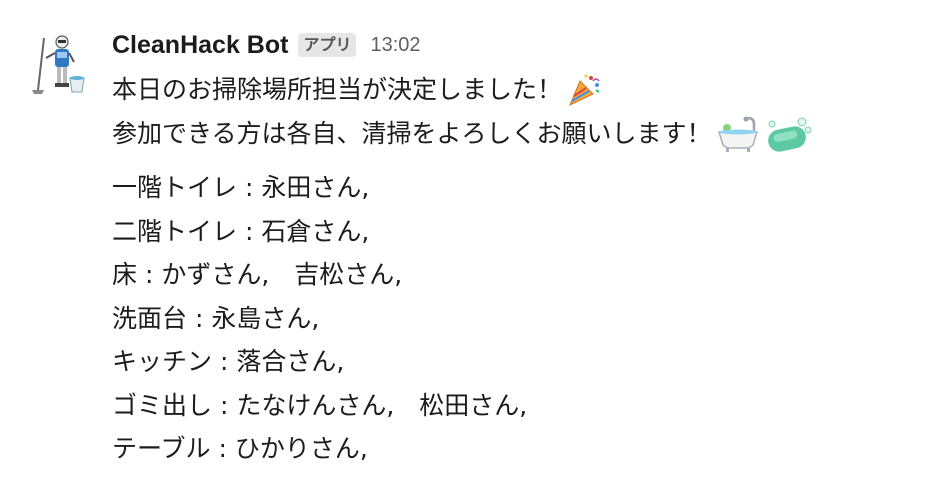  I want to click on bot-avatar, so click(60, 64).